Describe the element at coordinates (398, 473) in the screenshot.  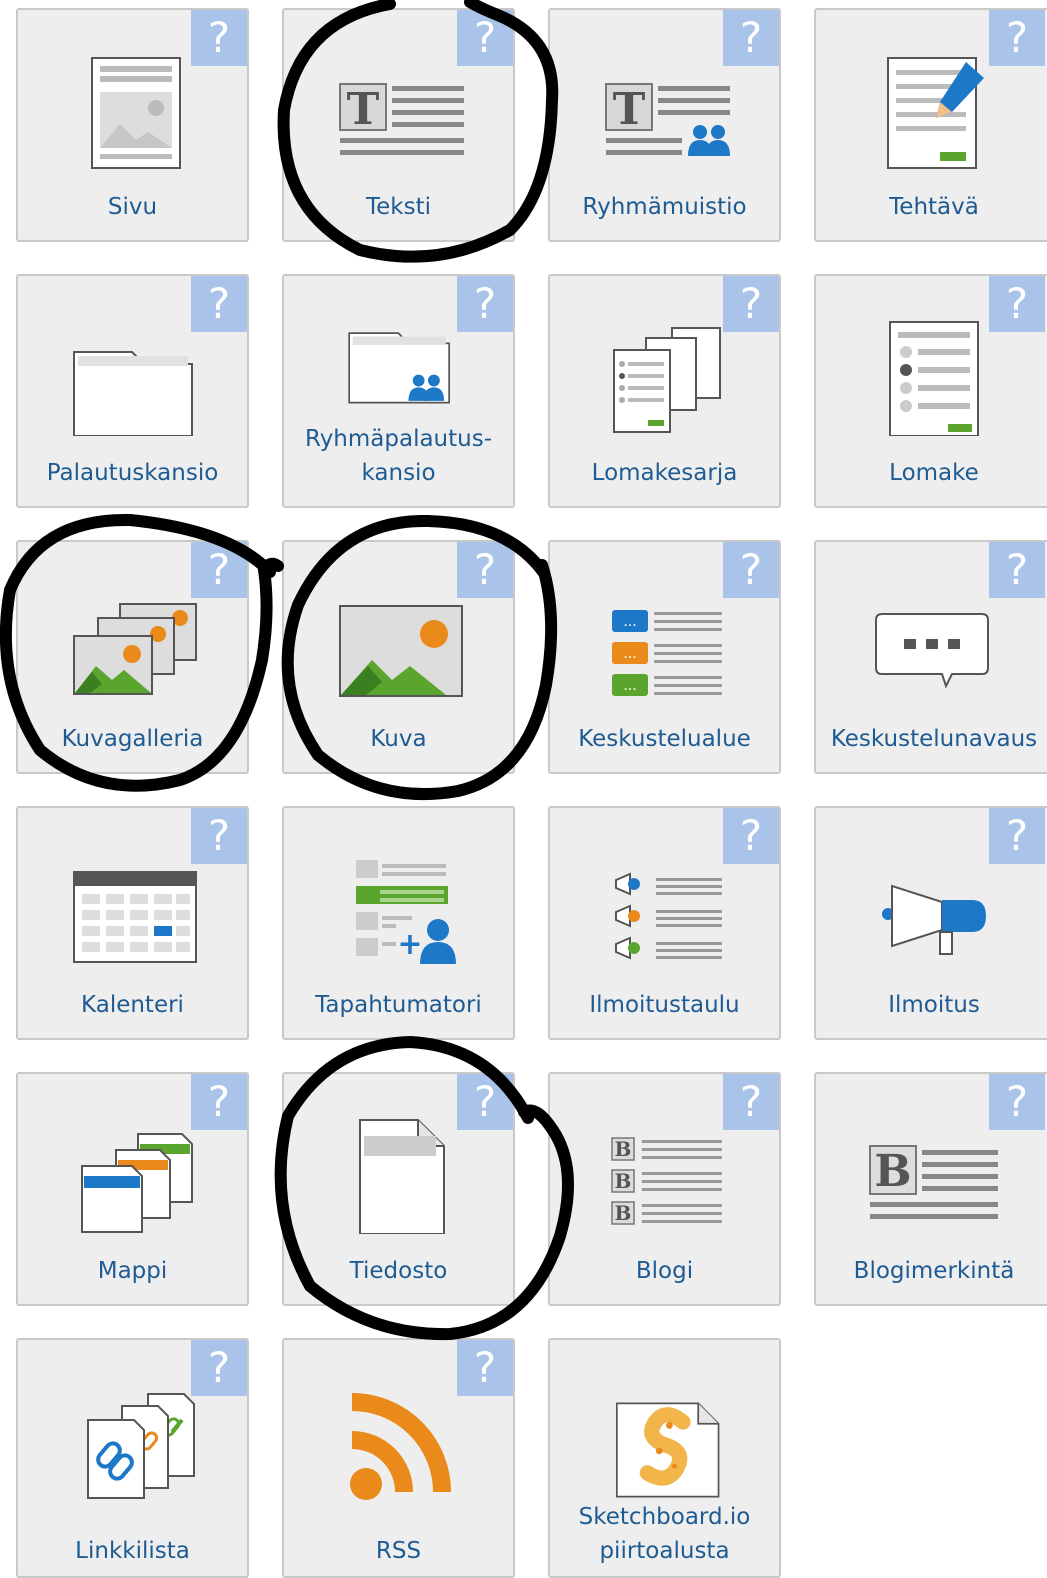
I see `tile-label-line2: kansio` at that location.